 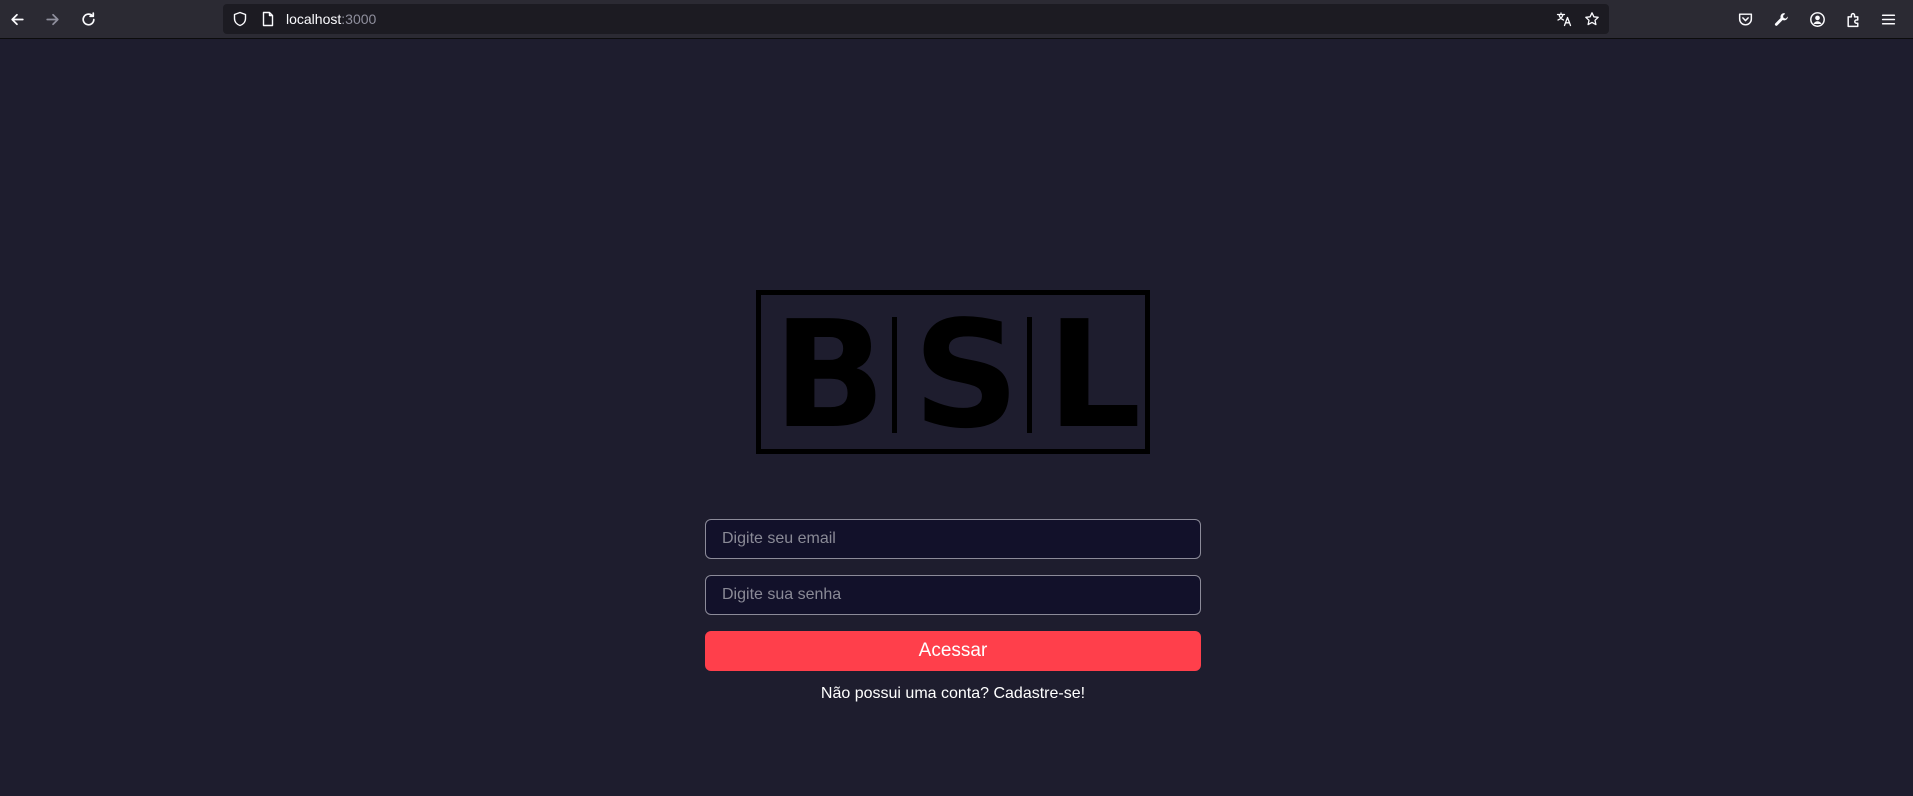 I want to click on signup-link: Não possui uma conta? Cadastre-se!, so click(x=953, y=694).